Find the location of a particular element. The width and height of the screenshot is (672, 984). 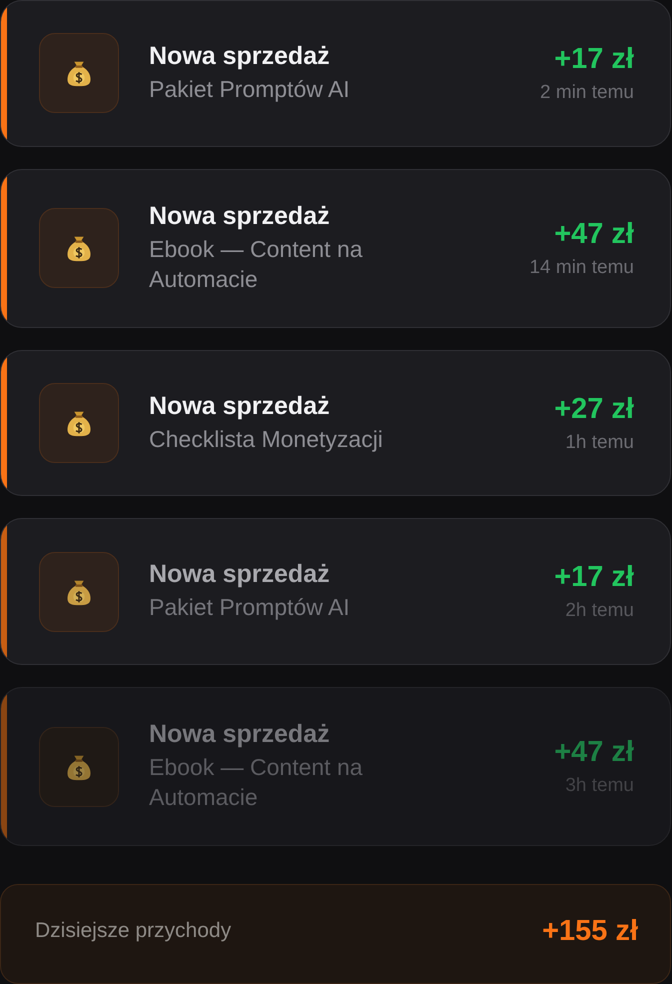

sale-amount: +27 zł is located at coordinates (594, 409).